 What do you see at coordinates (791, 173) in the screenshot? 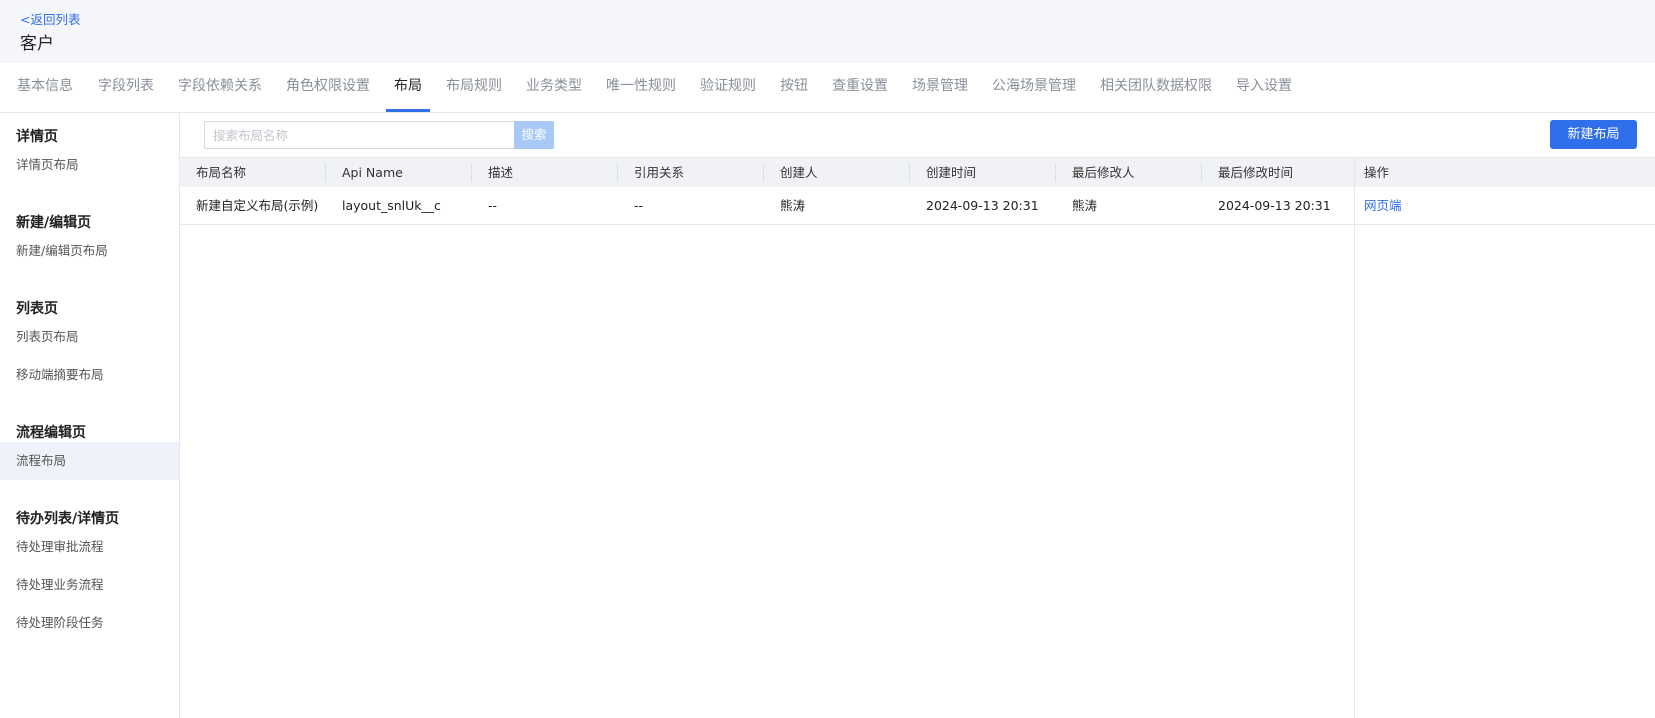
I see `column-header-creator: 创建人` at bounding box center [791, 173].